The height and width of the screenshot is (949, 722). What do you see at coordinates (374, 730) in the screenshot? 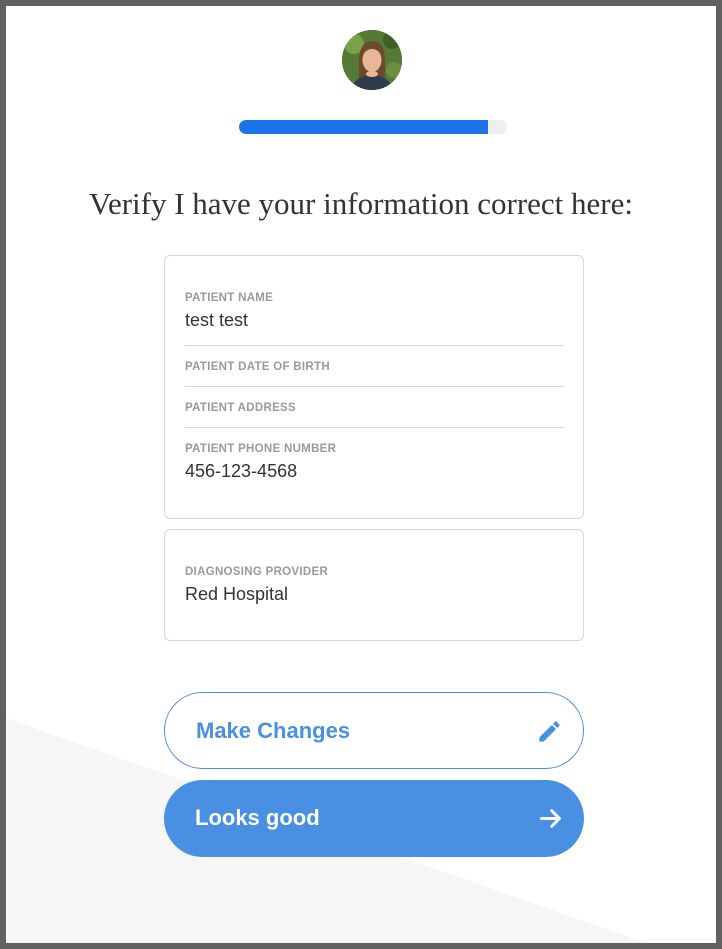
I see `make-changes-button: Make Changes` at bounding box center [374, 730].